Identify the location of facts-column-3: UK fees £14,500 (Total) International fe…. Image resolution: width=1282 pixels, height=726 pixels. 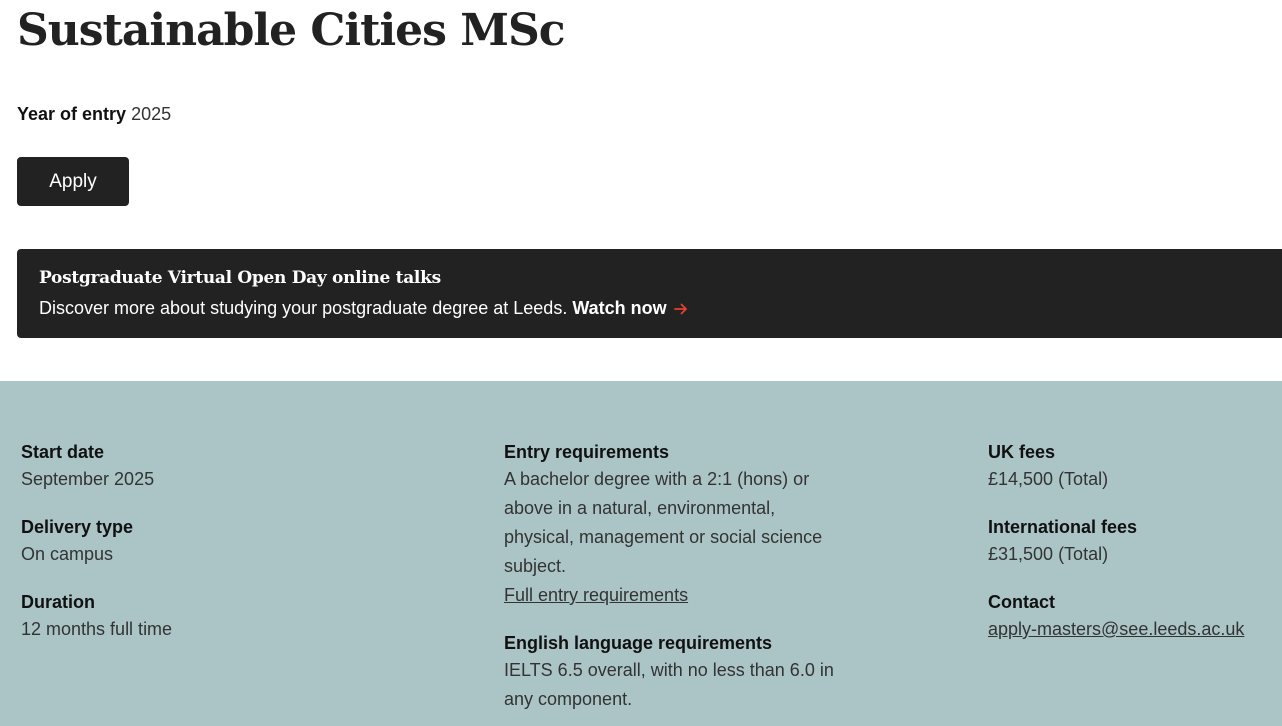
(1133, 552).